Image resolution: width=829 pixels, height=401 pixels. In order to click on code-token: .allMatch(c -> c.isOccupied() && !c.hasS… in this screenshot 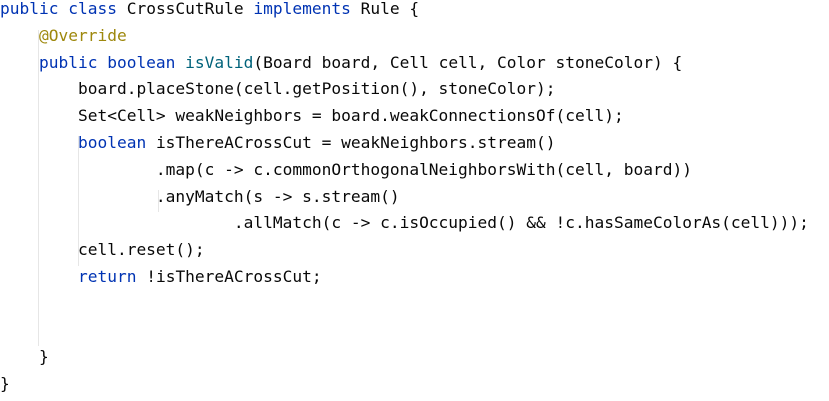, I will do `click(404, 223)`.